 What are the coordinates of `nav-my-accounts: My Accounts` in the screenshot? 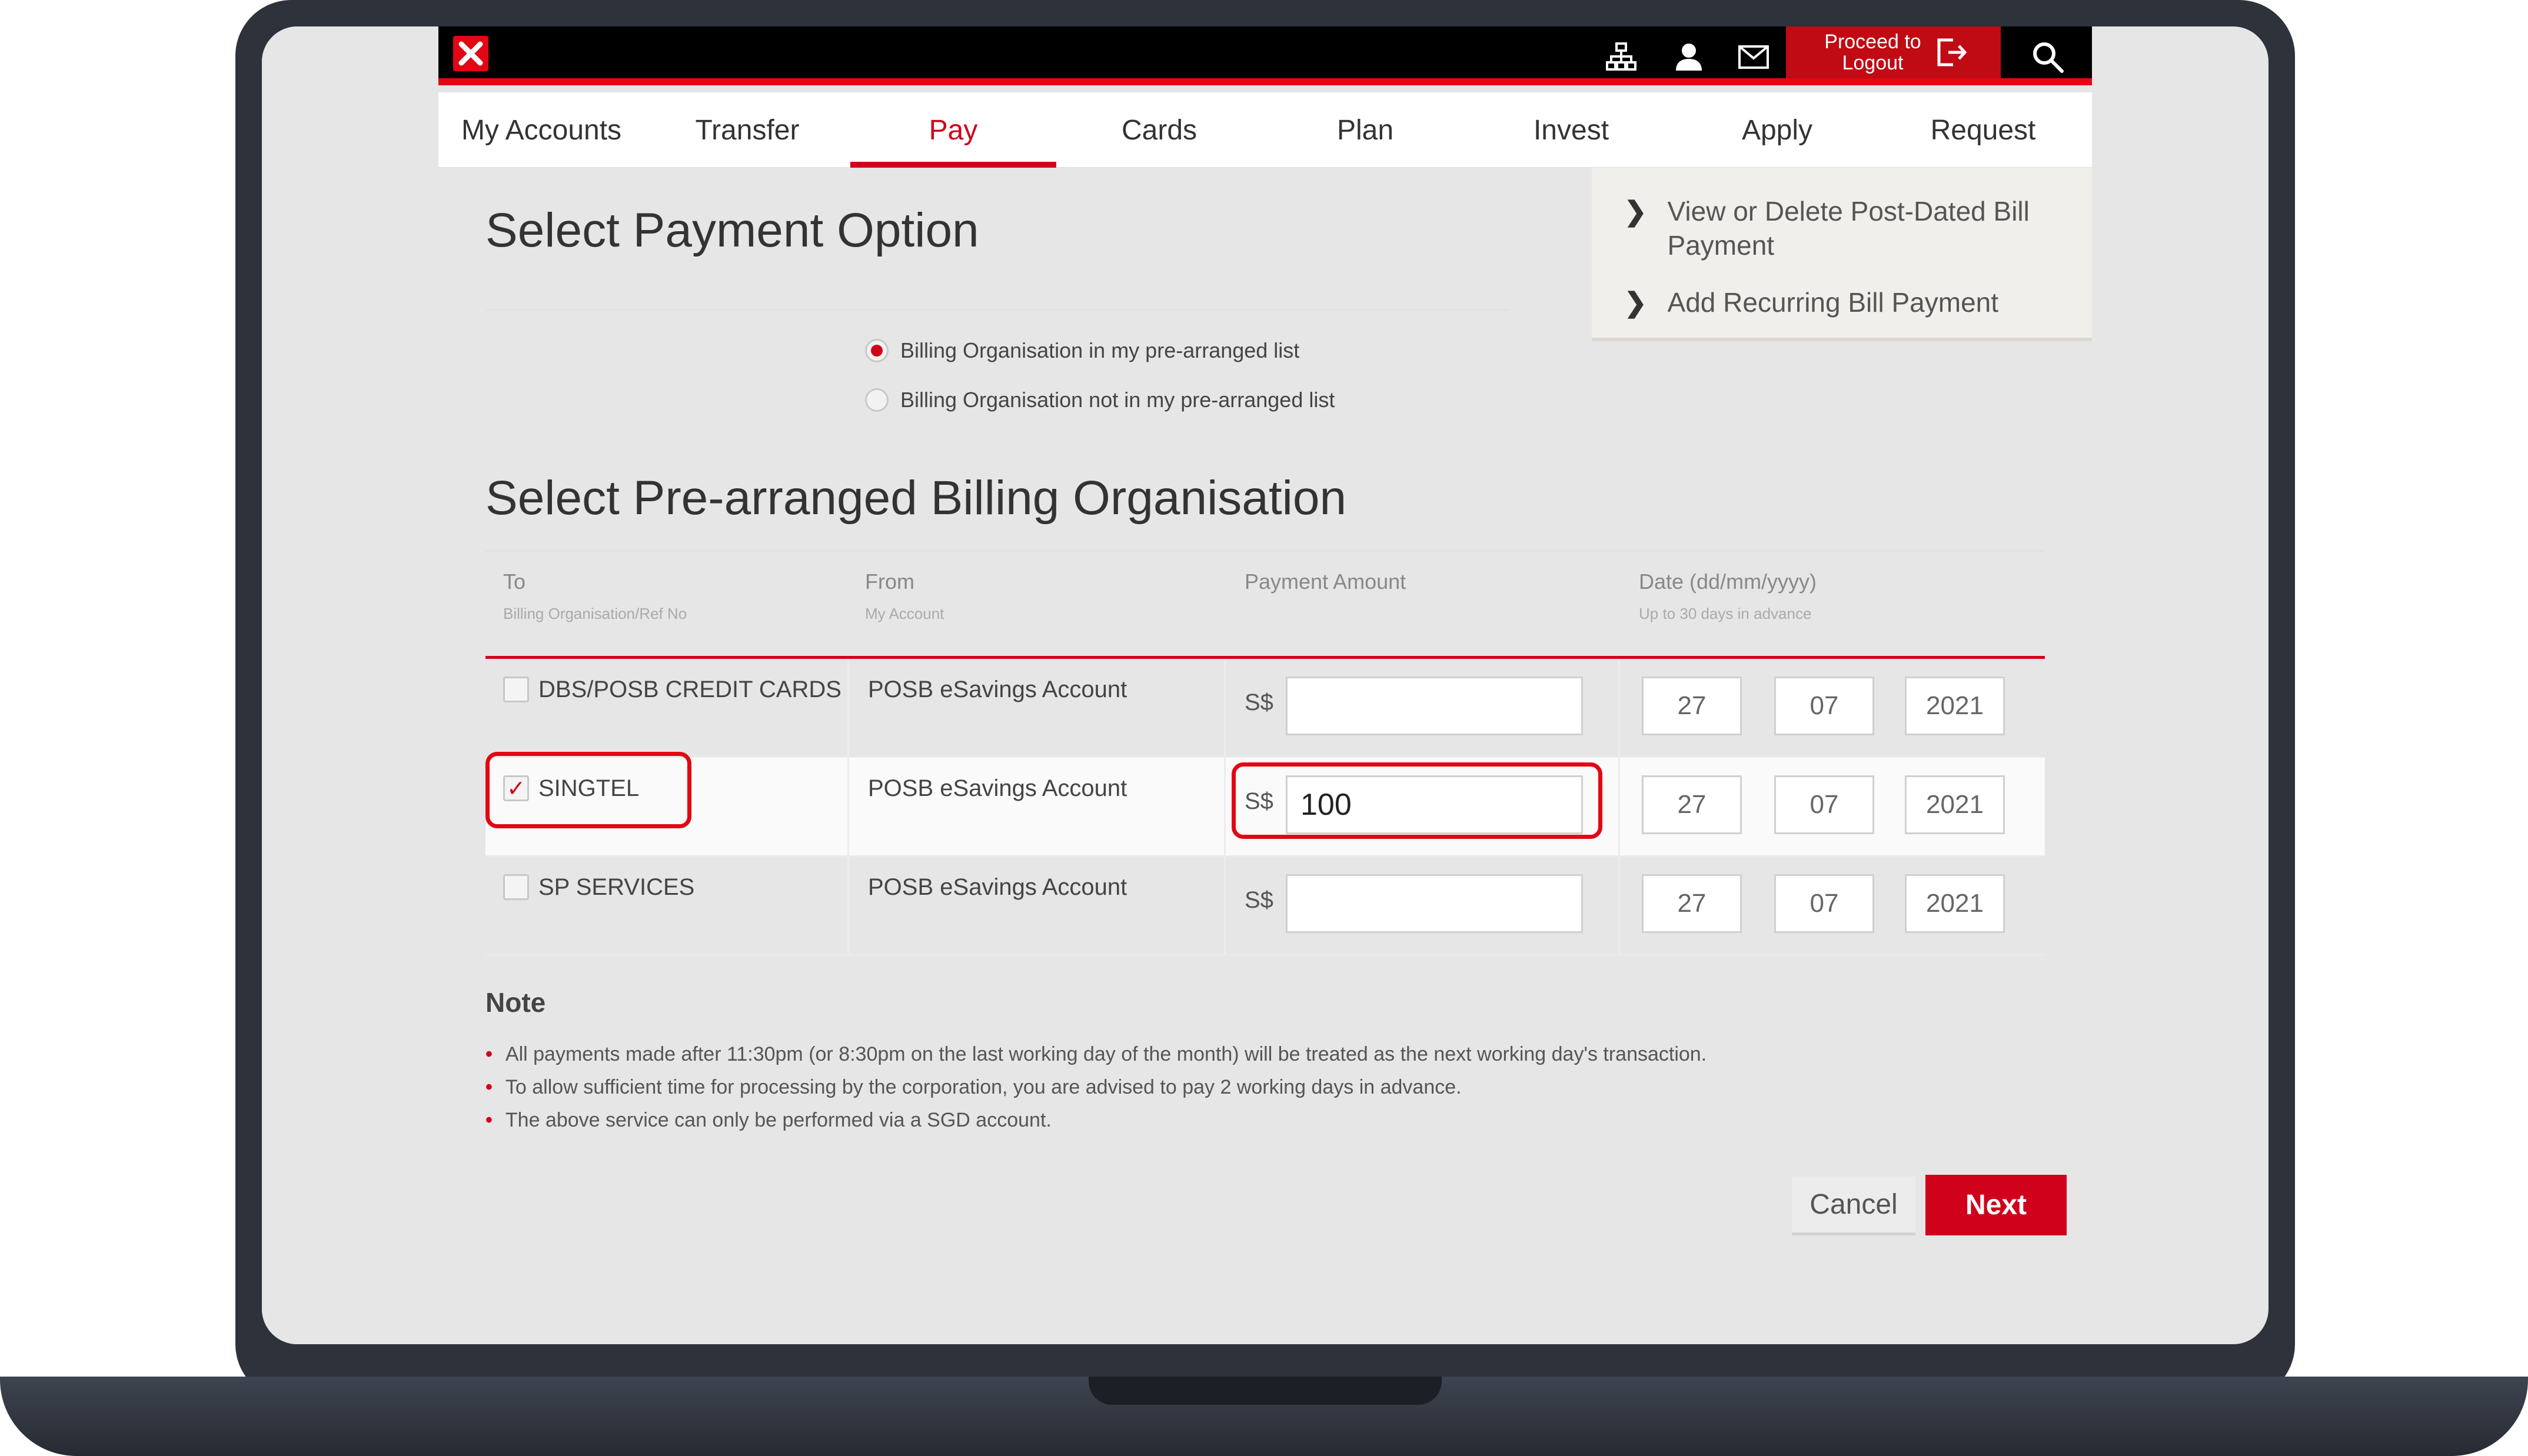 It's located at (541, 130).